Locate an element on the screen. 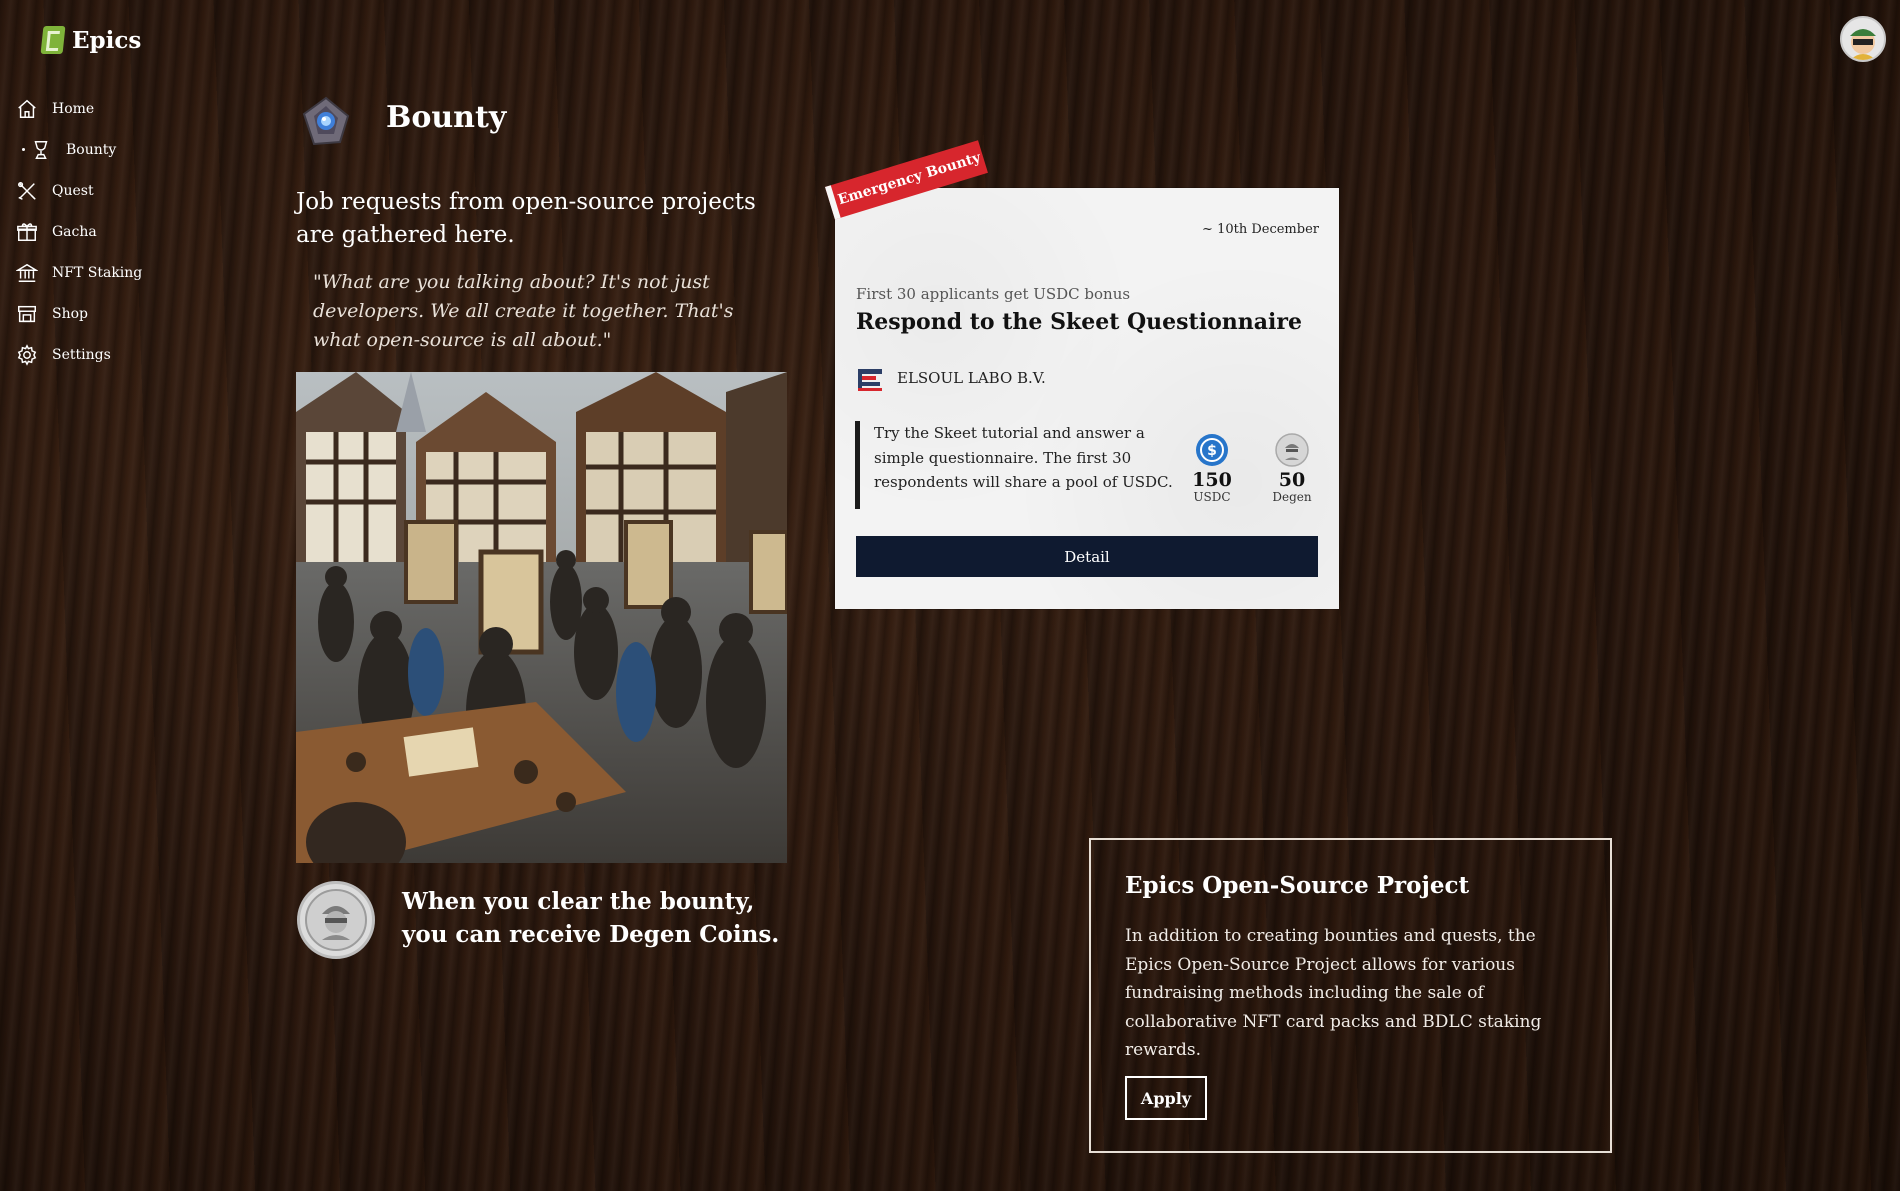 This screenshot has height=1191, width=1900. project-title: Epics Open-Source Project is located at coordinates (1297, 885).